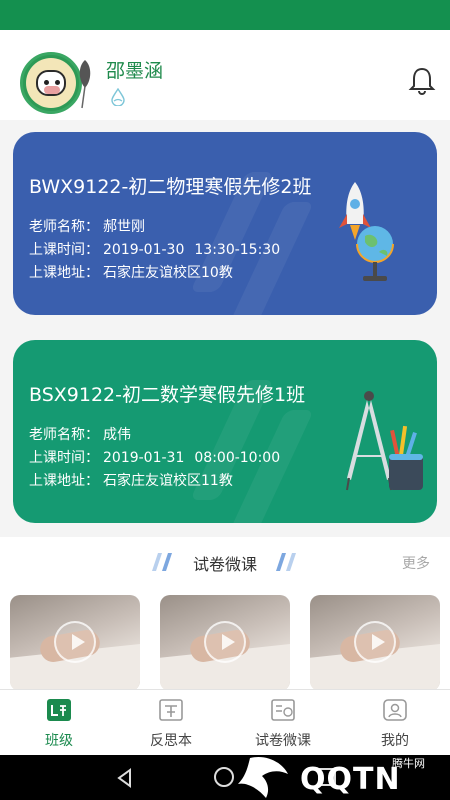  I want to click on profile-icon, so click(395, 710).